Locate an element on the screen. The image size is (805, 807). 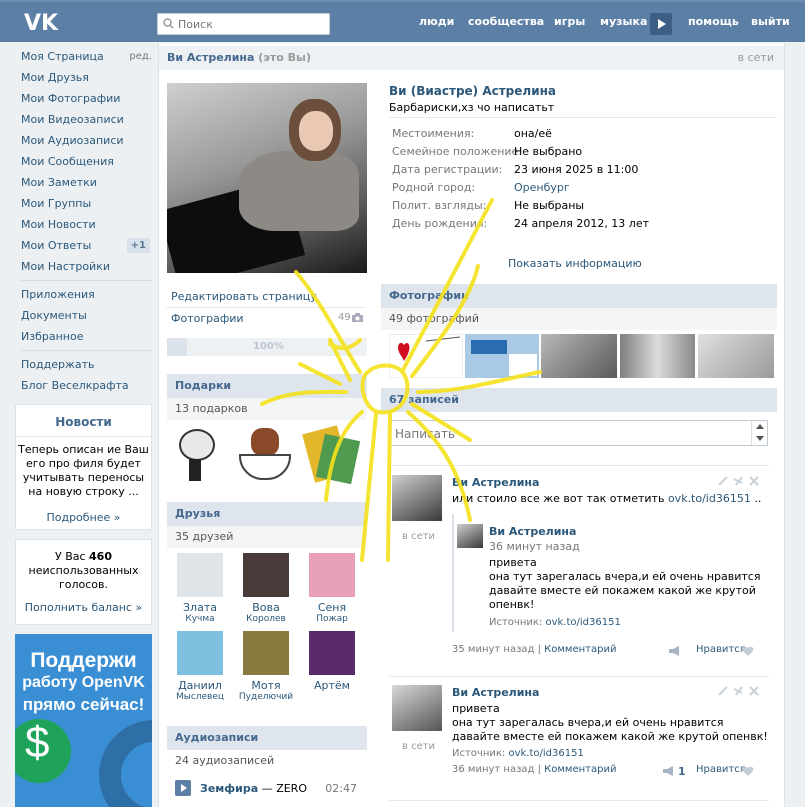
sidebar-item-docs: Документы is located at coordinates (83, 315).